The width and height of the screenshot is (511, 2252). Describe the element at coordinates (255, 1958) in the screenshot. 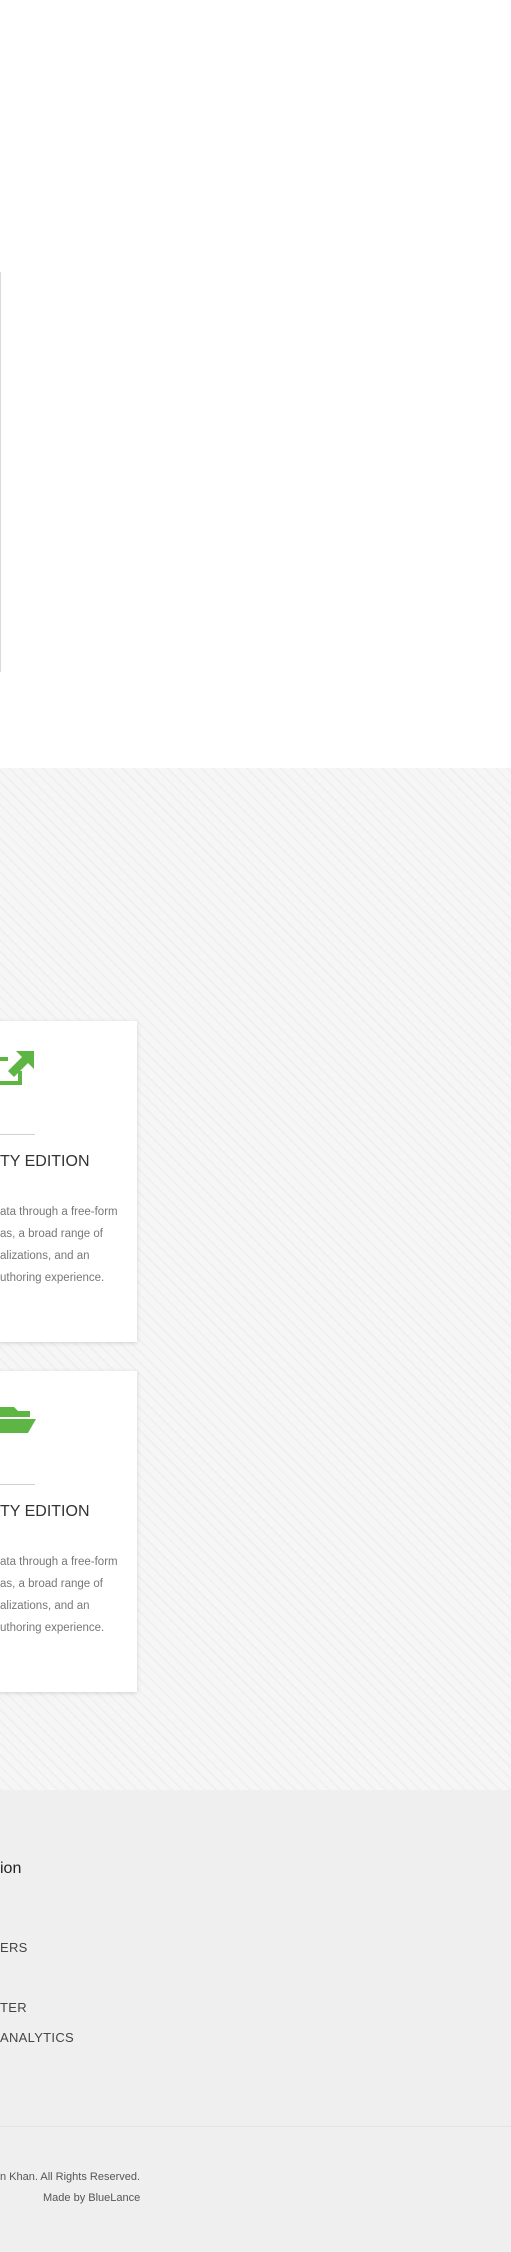

I see `footer-navigation: ion ERS TER ANALYTICS` at that location.